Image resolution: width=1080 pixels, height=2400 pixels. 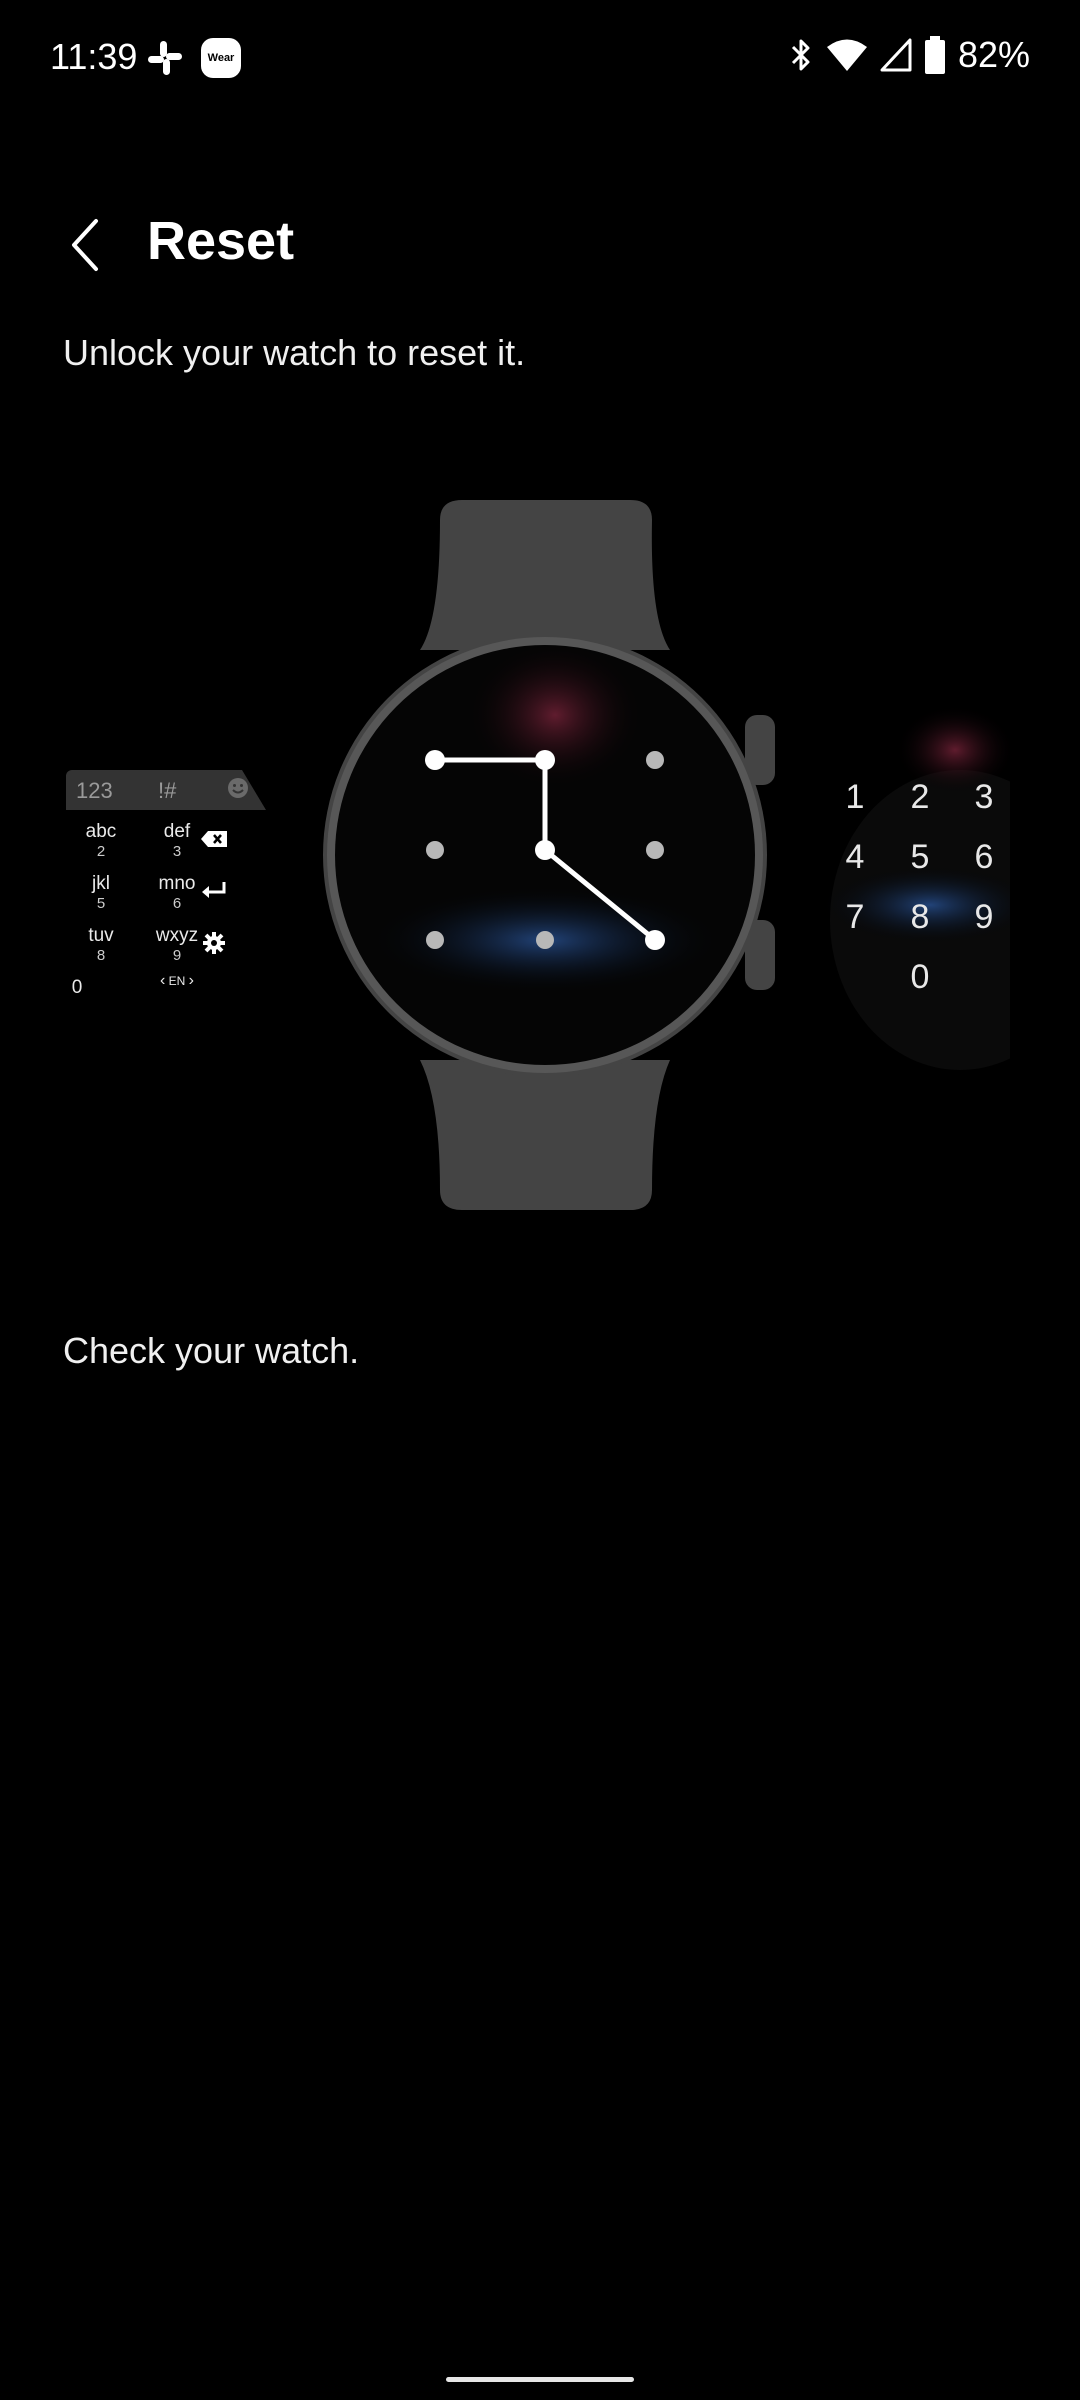 I want to click on status-time: 11:39, so click(x=94, y=56).